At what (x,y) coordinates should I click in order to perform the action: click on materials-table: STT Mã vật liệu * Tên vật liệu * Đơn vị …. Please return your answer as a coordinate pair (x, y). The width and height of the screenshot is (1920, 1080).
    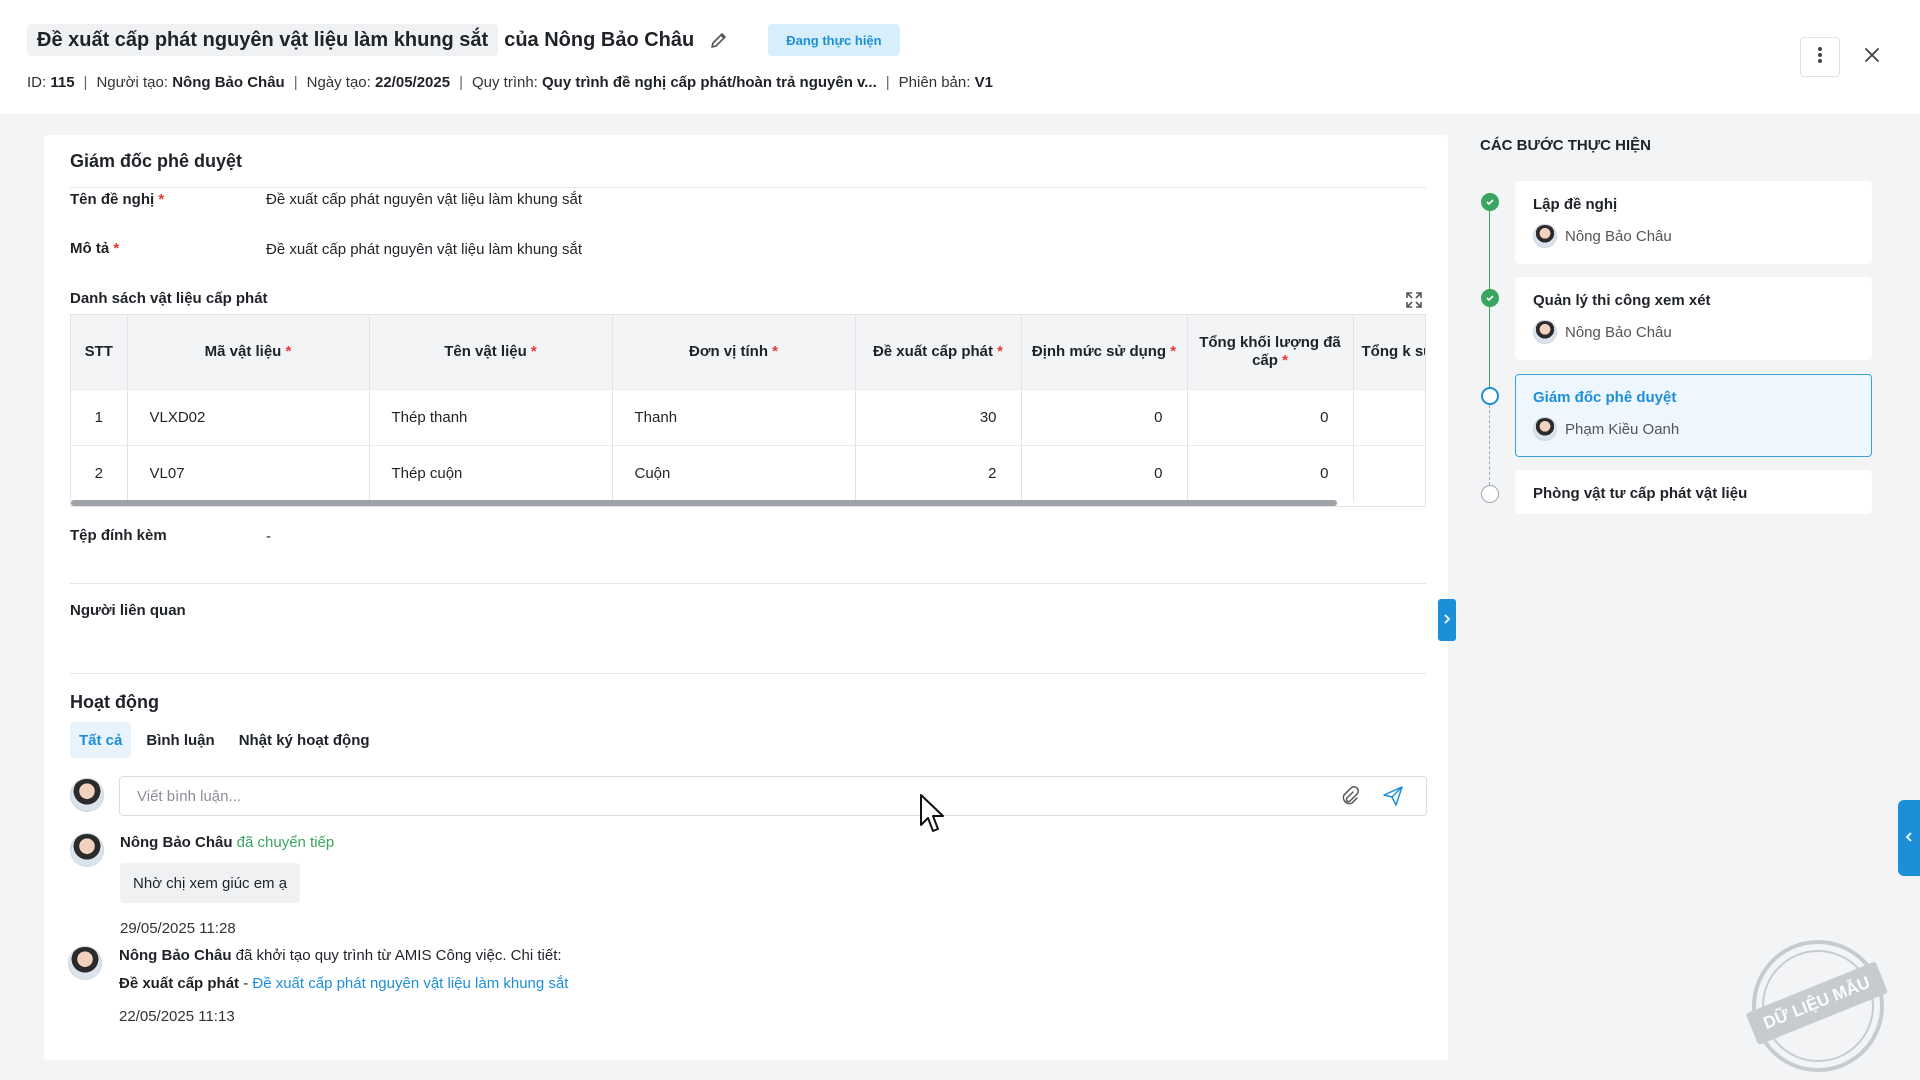
    Looking at the image, I should click on (748, 410).